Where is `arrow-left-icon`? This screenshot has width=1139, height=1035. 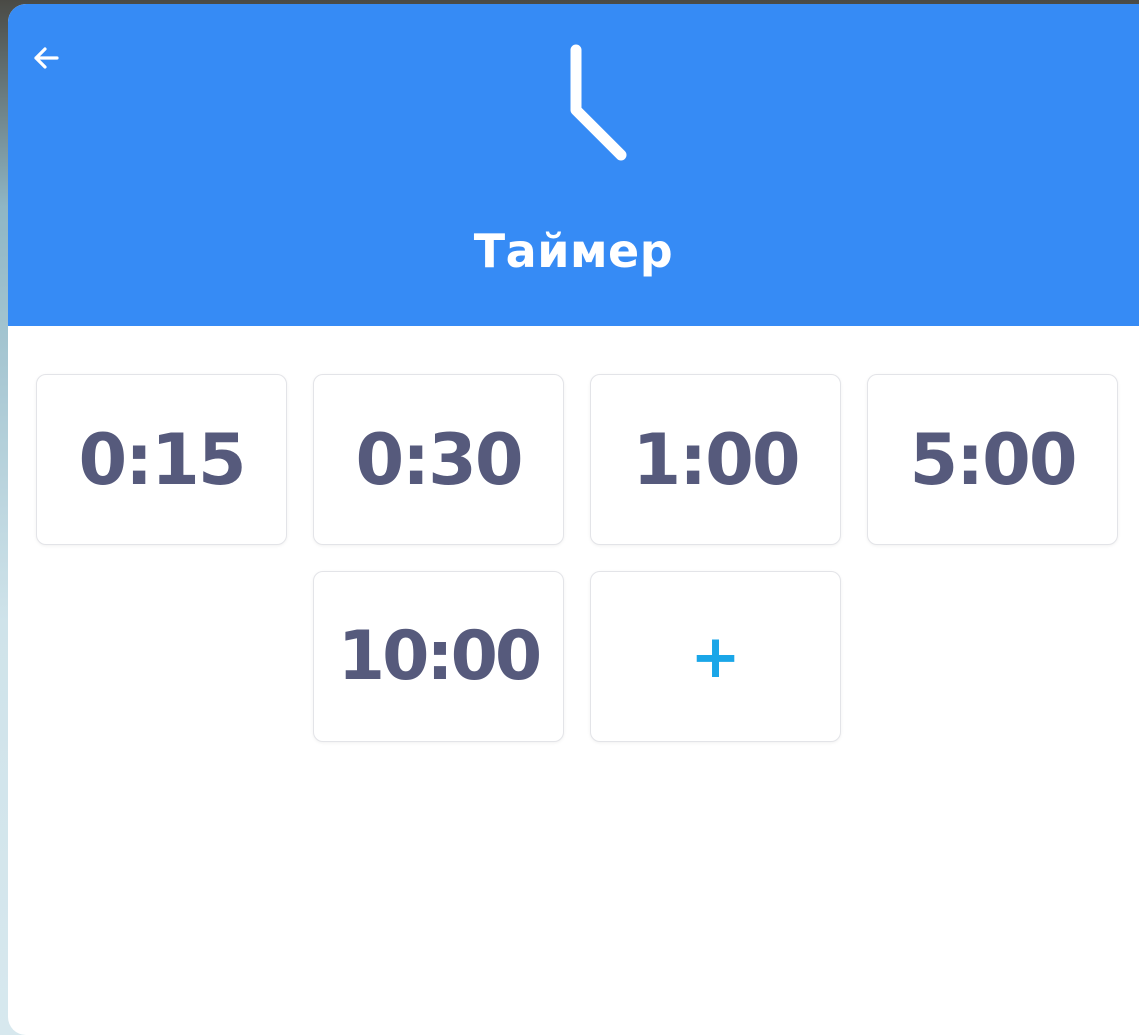
arrow-left-icon is located at coordinates (46, 58).